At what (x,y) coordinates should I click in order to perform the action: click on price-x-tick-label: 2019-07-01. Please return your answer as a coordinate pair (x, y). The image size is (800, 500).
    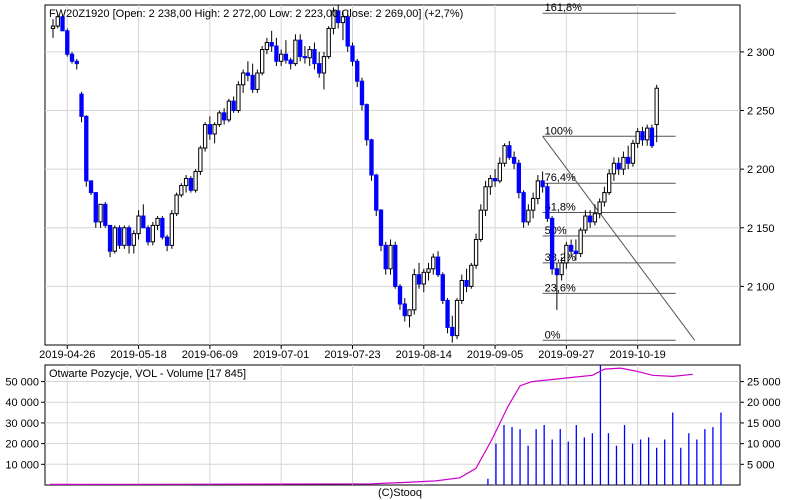
    Looking at the image, I should click on (281, 355).